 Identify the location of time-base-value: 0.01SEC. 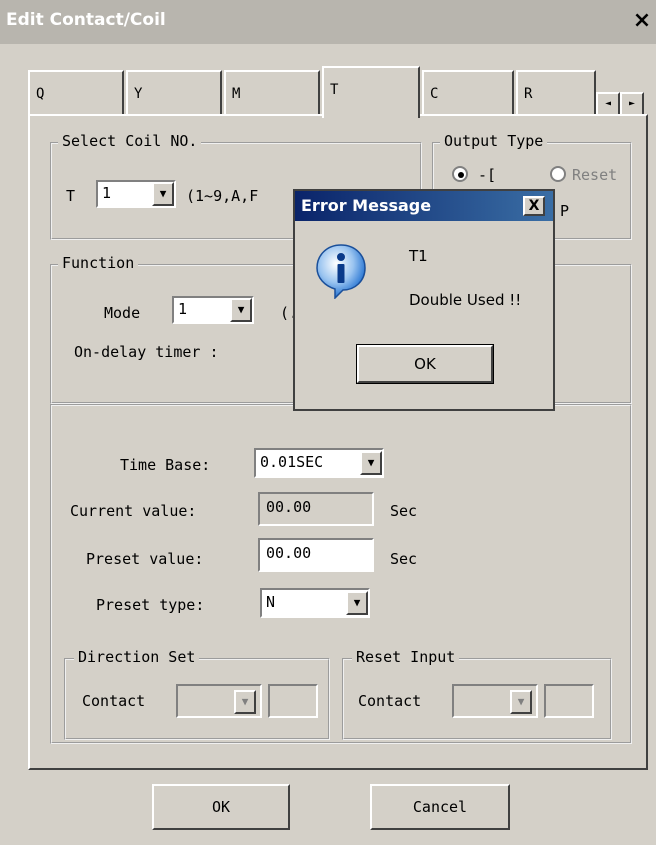
(292, 462).